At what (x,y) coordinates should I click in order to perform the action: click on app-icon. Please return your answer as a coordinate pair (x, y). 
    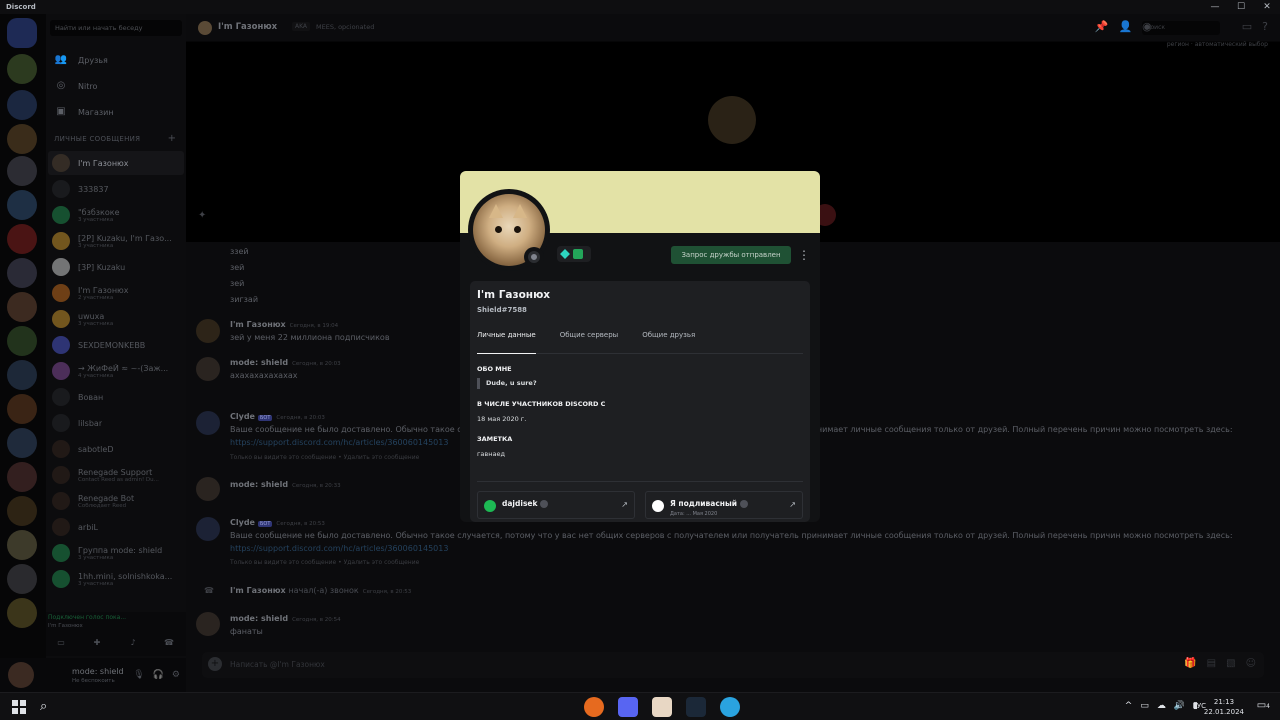
    Looking at the image, I should click on (662, 707).